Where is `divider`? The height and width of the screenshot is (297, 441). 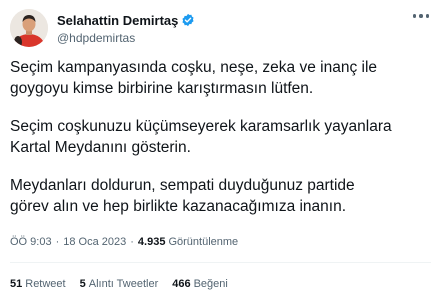 divider is located at coordinates (220, 262).